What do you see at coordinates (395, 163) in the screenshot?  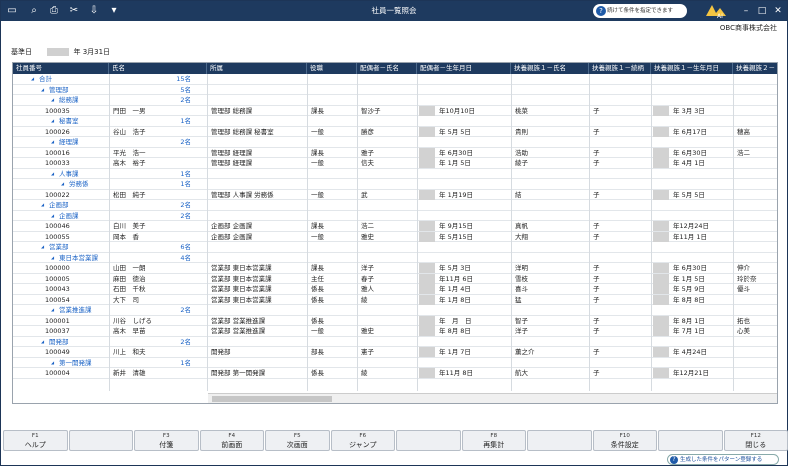 I see `table-row: 100033 高木 裕子 管理部 経理課 一般 信夫 年 1月 5日 綾子 子 年 4月 1日` at bounding box center [395, 163].